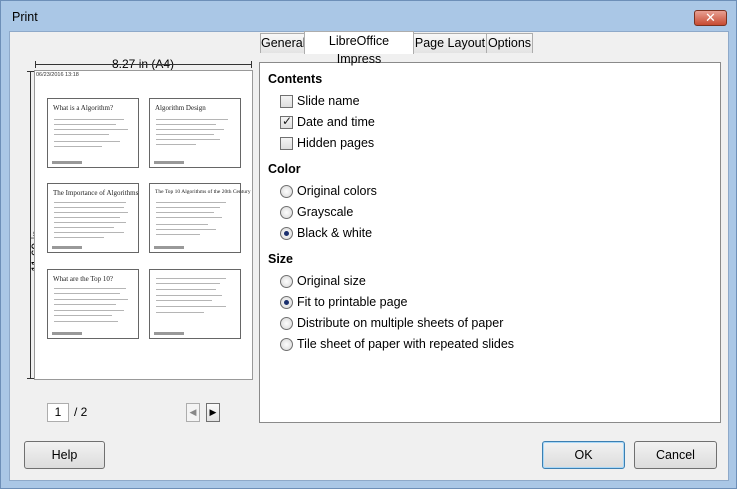 Image resolution: width=737 pixels, height=489 pixels. What do you see at coordinates (710, 18) in the screenshot?
I see `close-button: ✕` at bounding box center [710, 18].